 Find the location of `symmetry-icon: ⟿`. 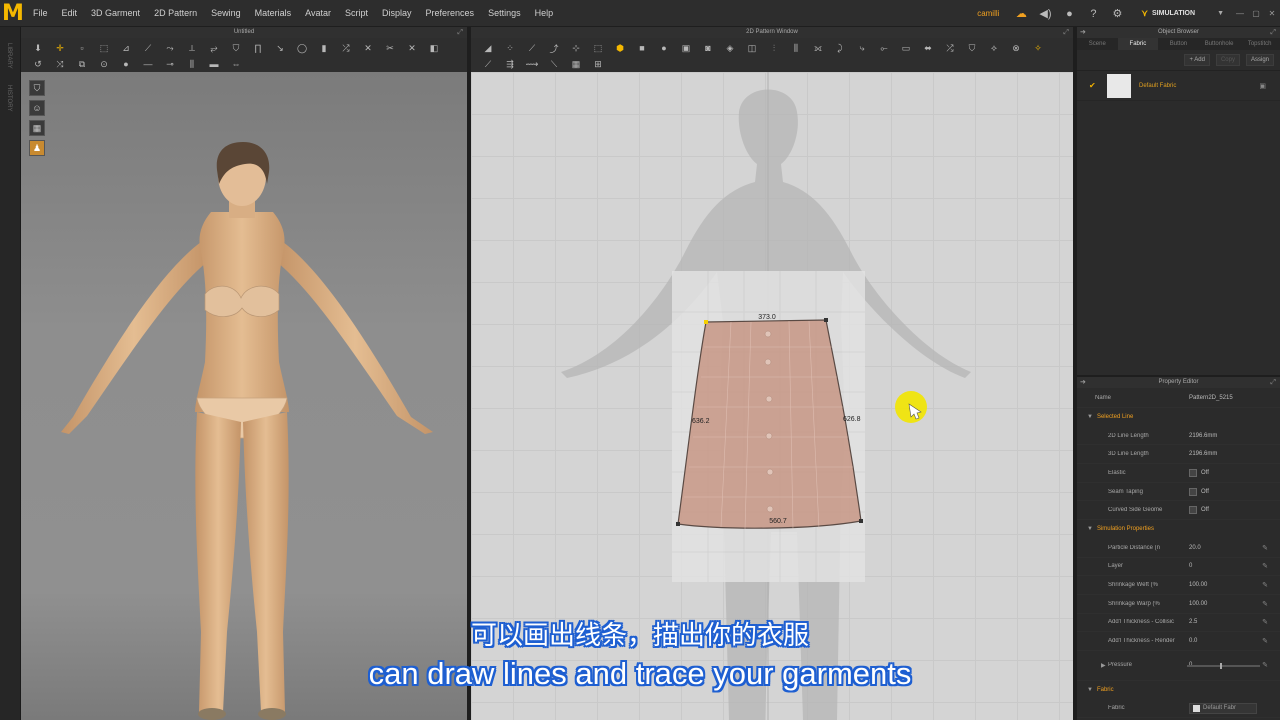

symmetry-icon: ⟿ is located at coordinates (532, 64).